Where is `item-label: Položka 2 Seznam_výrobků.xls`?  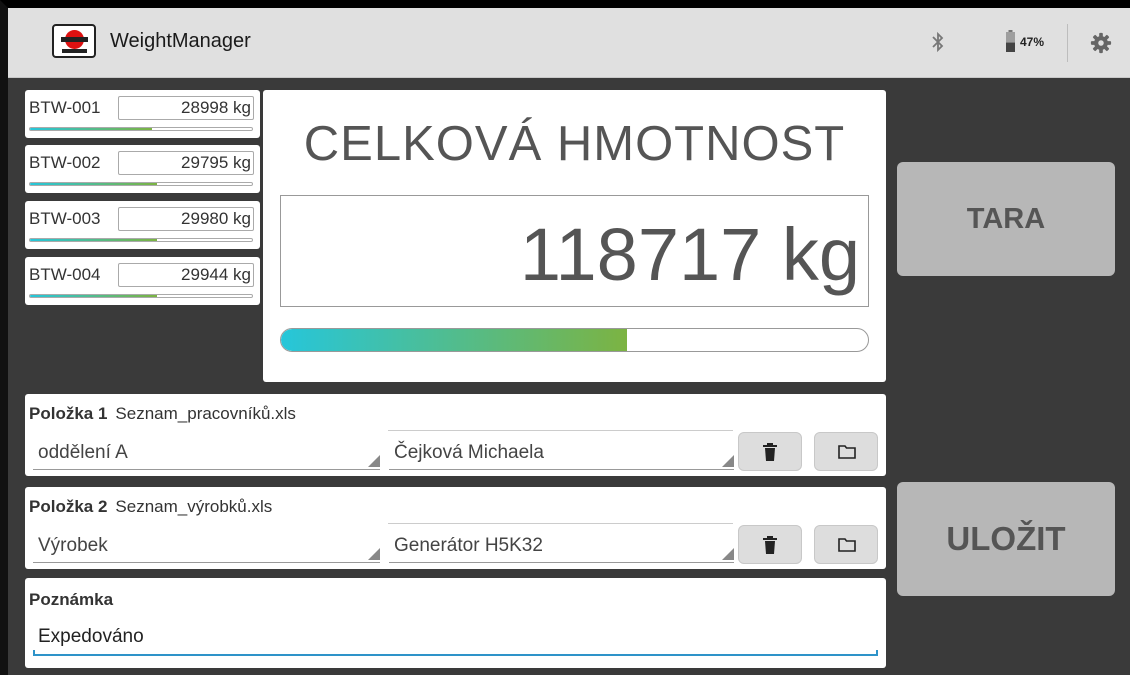
item-label: Položka 2 Seznam_výrobků.xls is located at coordinates (150, 507).